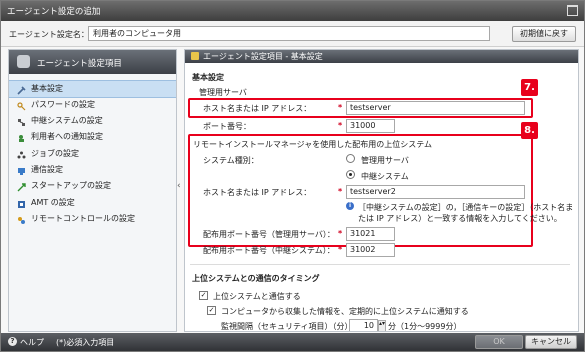 The image size is (585, 352). Describe the element at coordinates (32, 342) in the screenshot. I see `help-link: ヘルプ` at that location.